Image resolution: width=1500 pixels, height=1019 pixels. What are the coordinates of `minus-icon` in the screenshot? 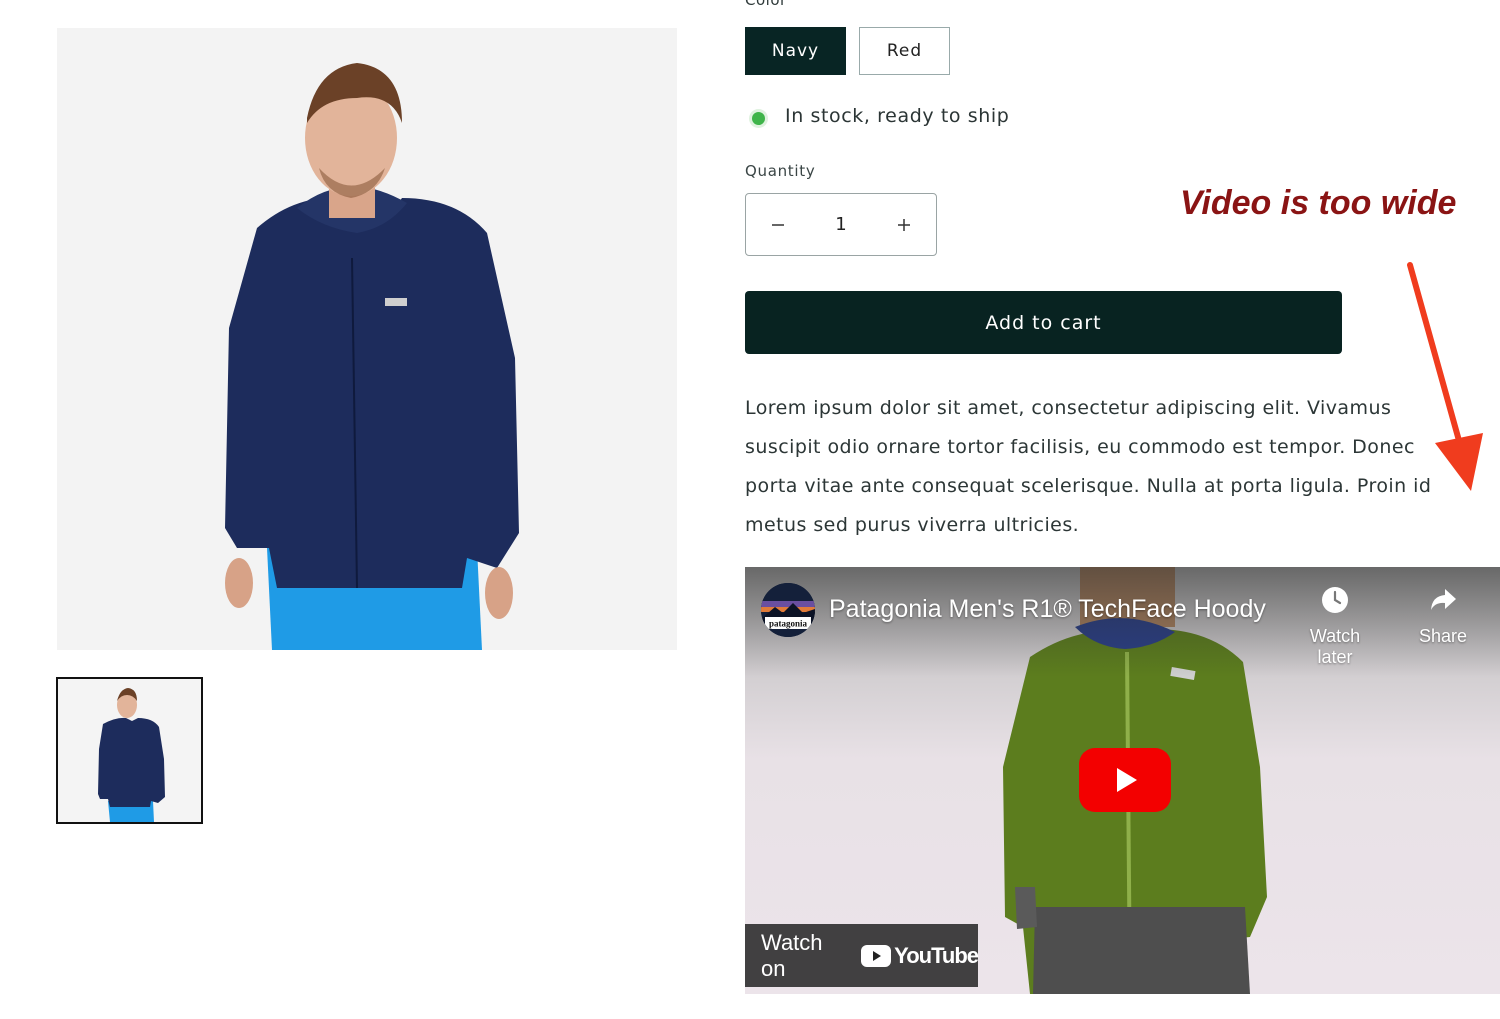 It's located at (778, 224).